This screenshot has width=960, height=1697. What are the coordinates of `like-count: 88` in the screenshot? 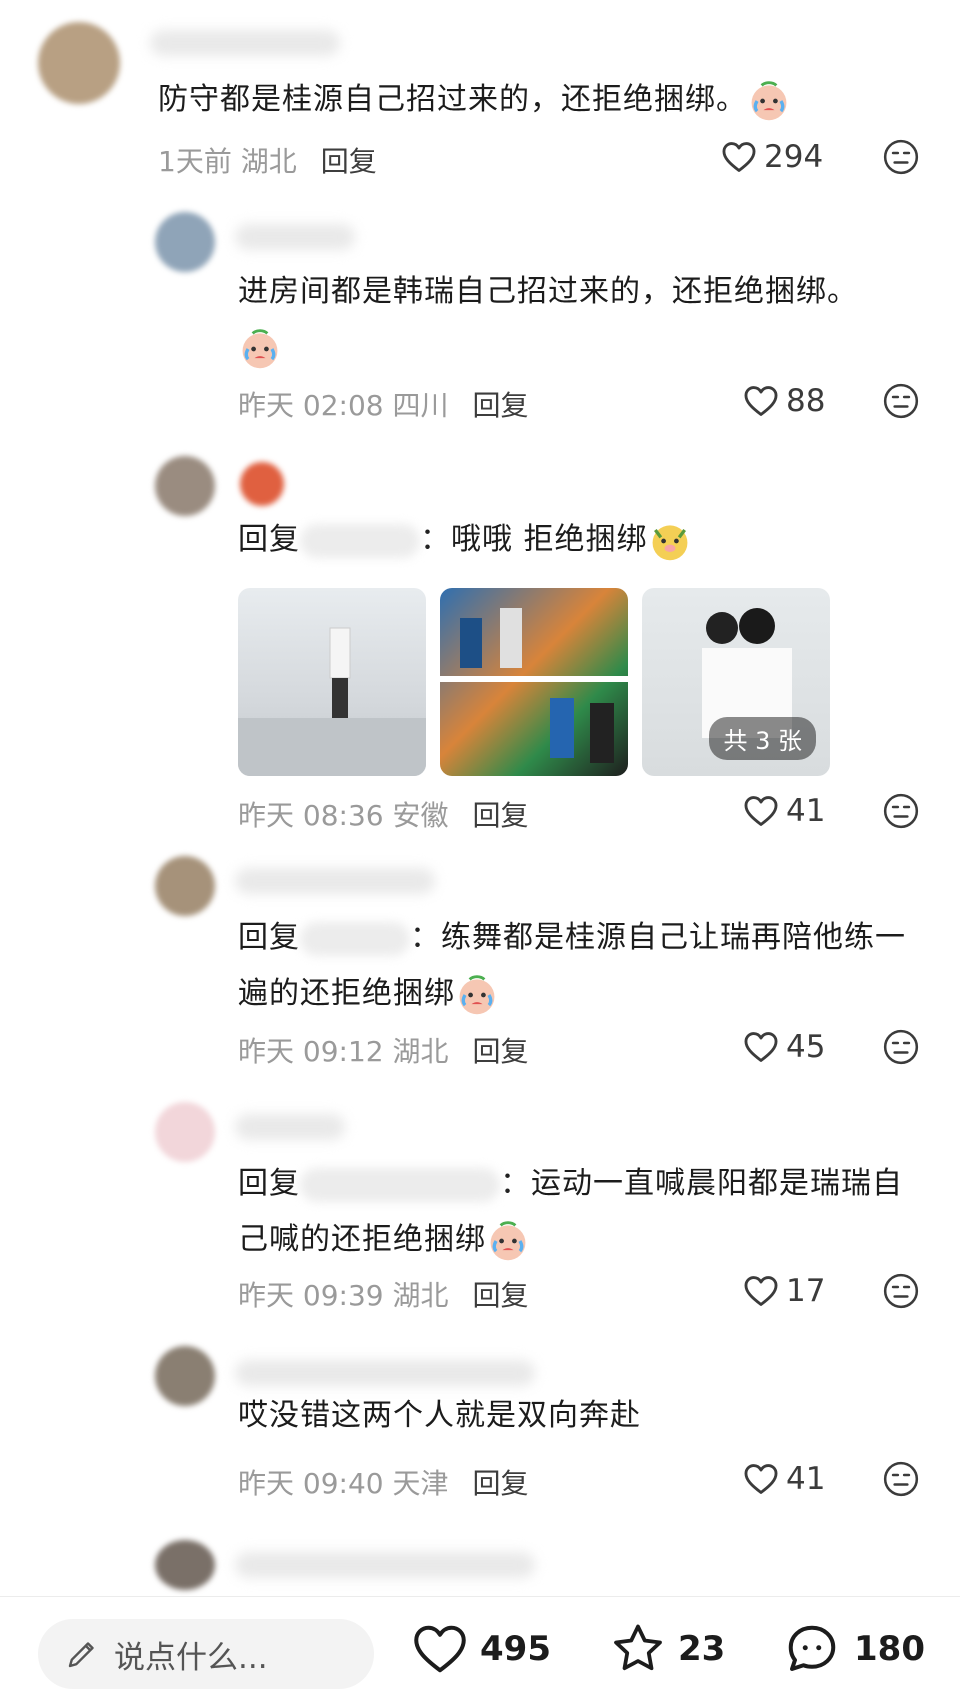 It's located at (806, 401).